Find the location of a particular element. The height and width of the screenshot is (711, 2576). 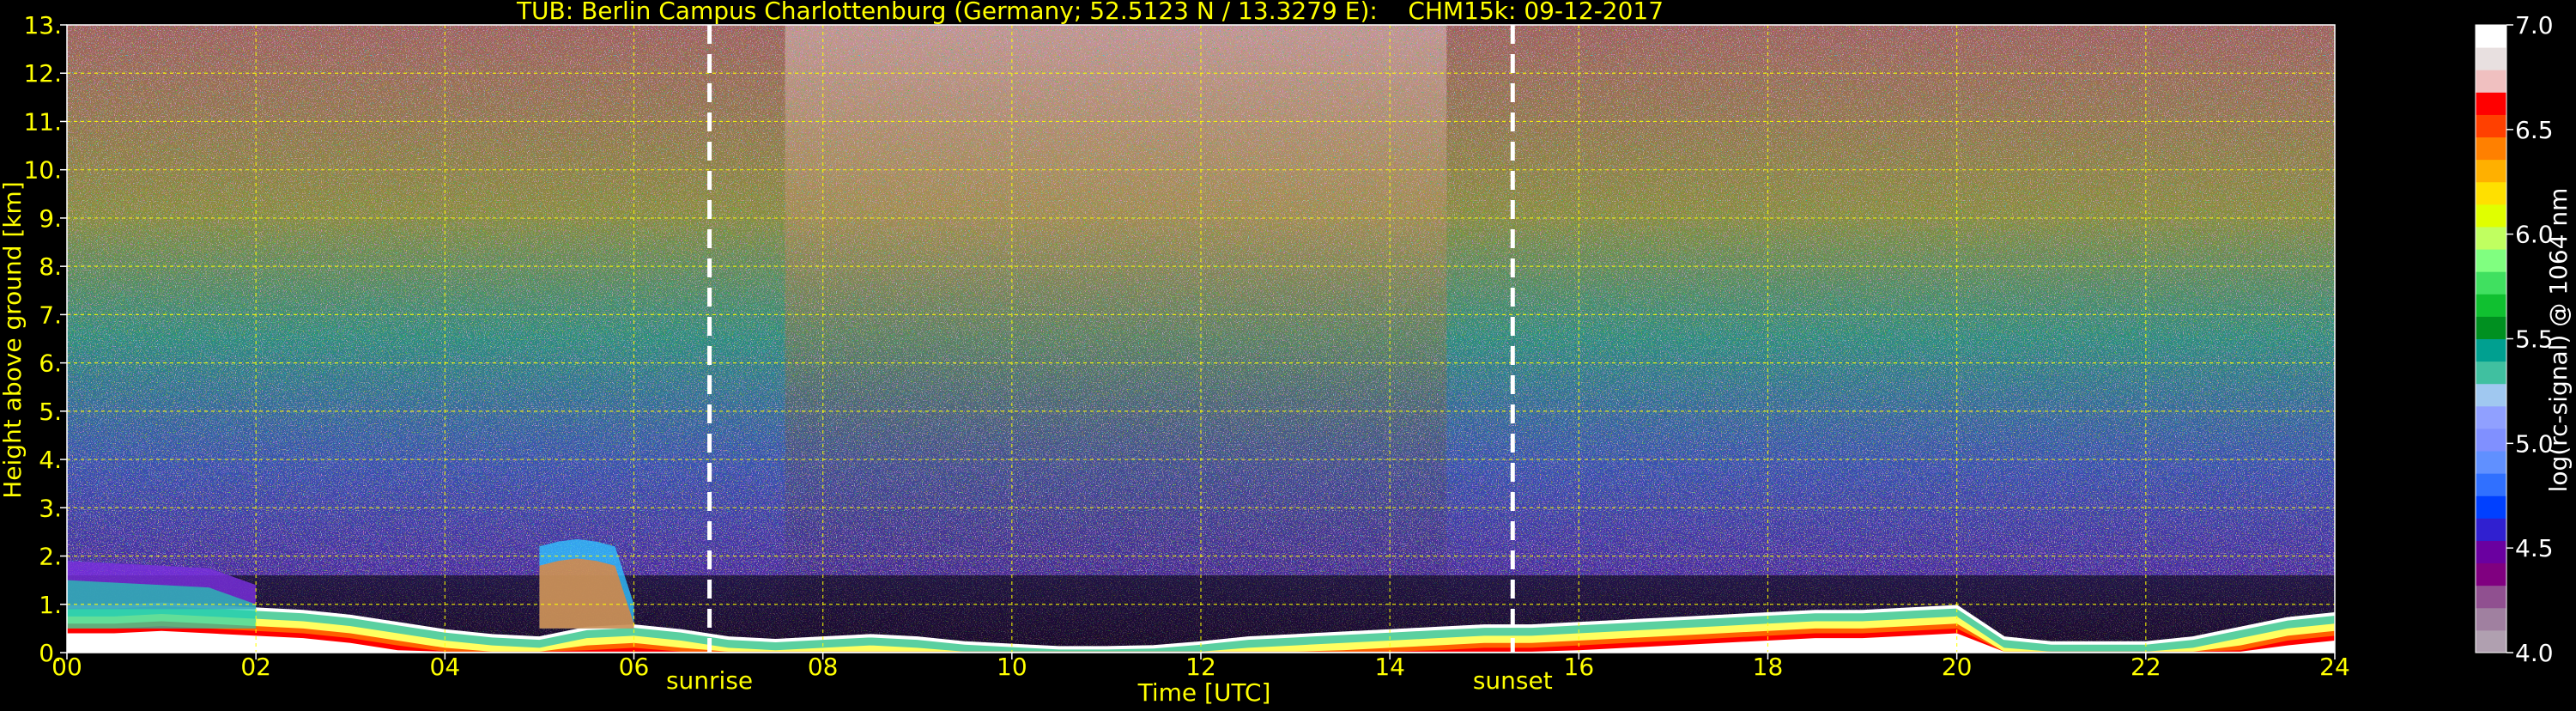

y-tick-label: 4. is located at coordinates (50, 460).